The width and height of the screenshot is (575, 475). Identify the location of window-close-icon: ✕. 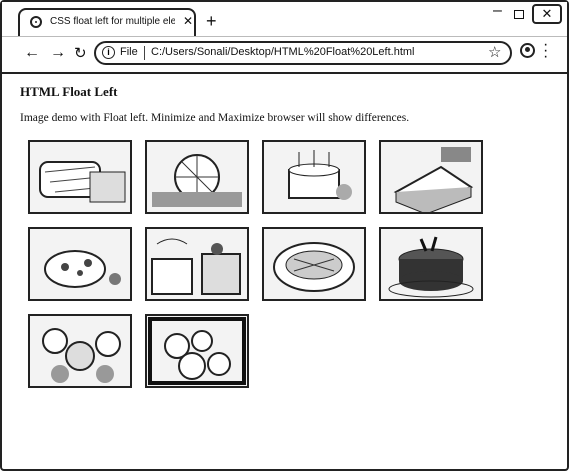
(547, 14).